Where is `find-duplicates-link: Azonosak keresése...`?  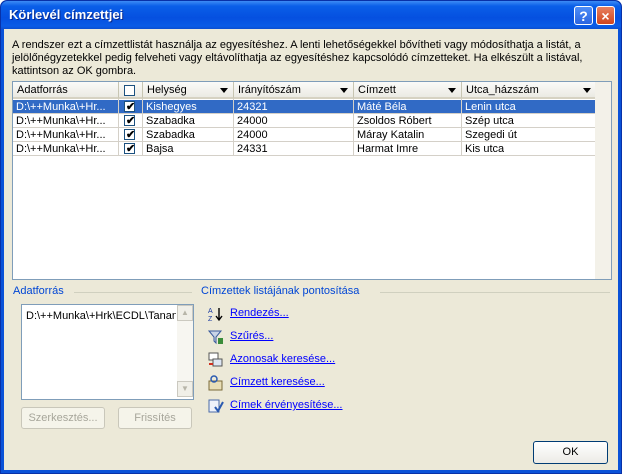 find-duplicates-link: Azonosak keresése... is located at coordinates (282, 359).